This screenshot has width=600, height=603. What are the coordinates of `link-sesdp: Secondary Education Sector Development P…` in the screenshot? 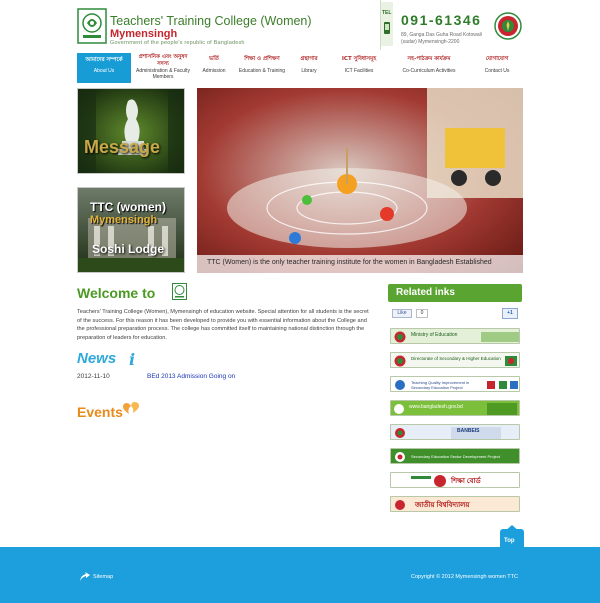 It's located at (455, 456).